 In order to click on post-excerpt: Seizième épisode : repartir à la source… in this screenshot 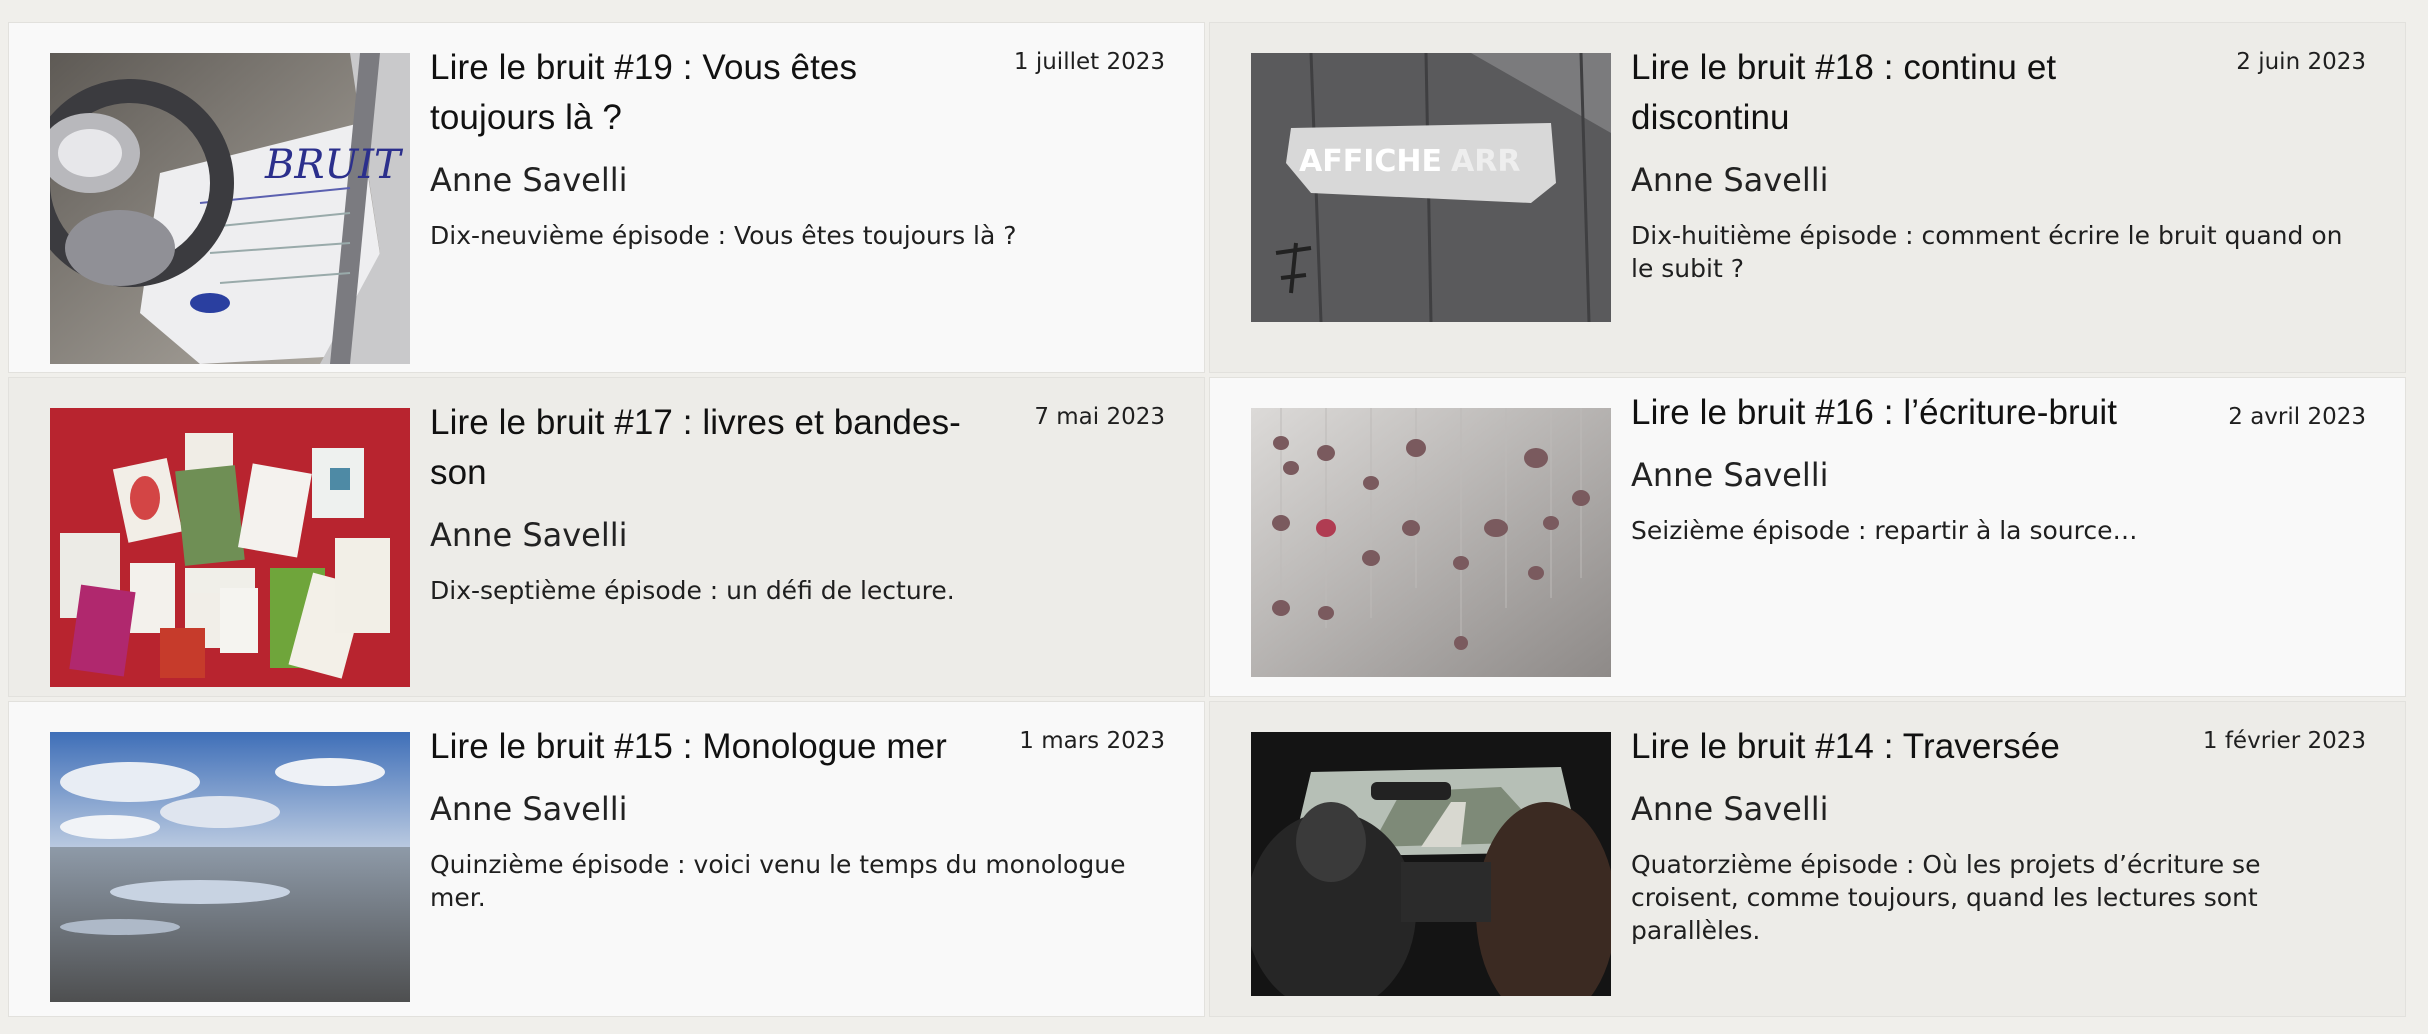, I will do `click(1884, 530)`.